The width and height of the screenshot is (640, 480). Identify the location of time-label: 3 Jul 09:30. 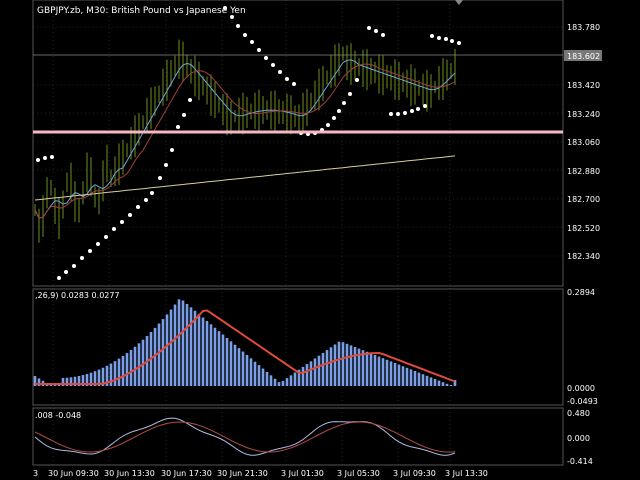
(414, 473).